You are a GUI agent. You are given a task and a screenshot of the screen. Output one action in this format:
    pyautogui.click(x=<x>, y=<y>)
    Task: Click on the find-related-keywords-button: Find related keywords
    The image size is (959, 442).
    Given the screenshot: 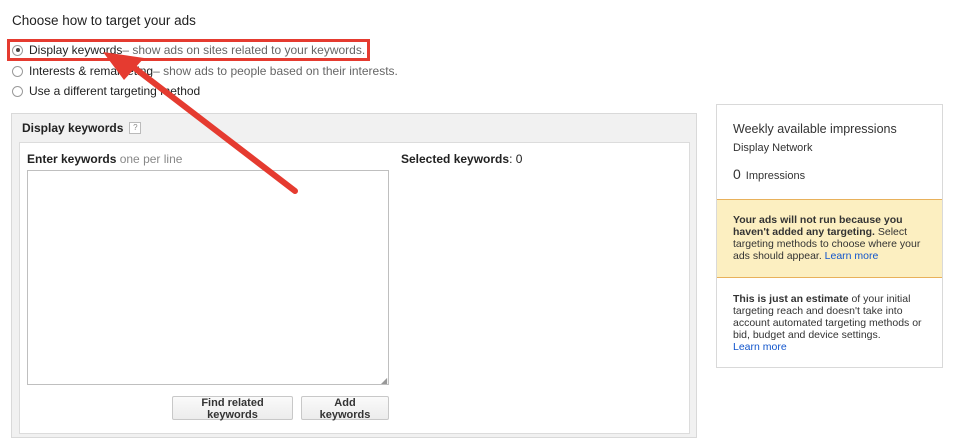 What is the action you would take?
    pyautogui.click(x=232, y=408)
    